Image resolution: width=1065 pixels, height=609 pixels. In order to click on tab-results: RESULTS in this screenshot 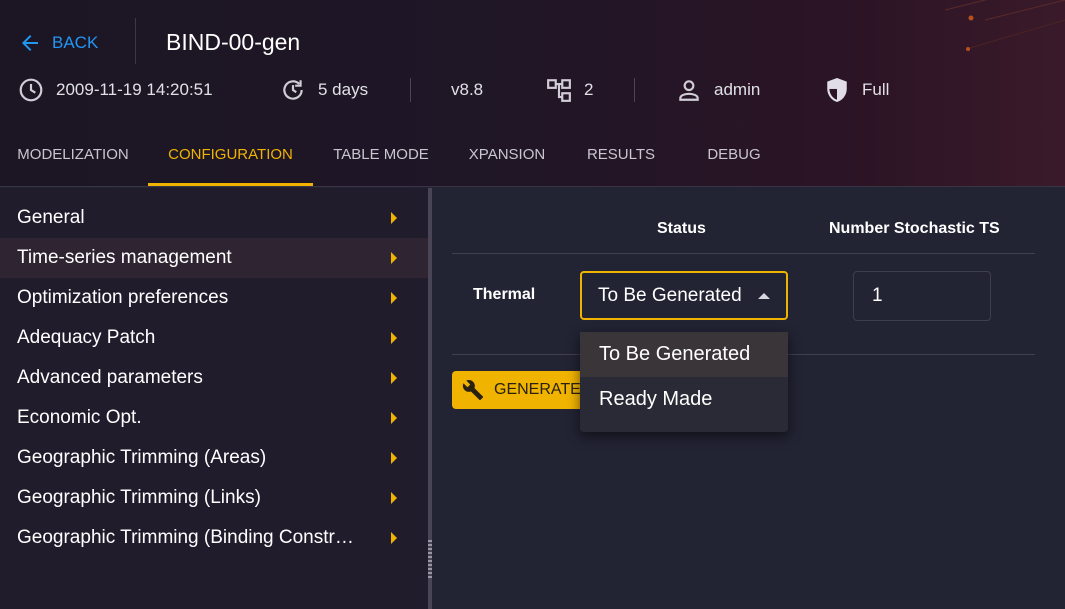, I will do `click(621, 160)`.